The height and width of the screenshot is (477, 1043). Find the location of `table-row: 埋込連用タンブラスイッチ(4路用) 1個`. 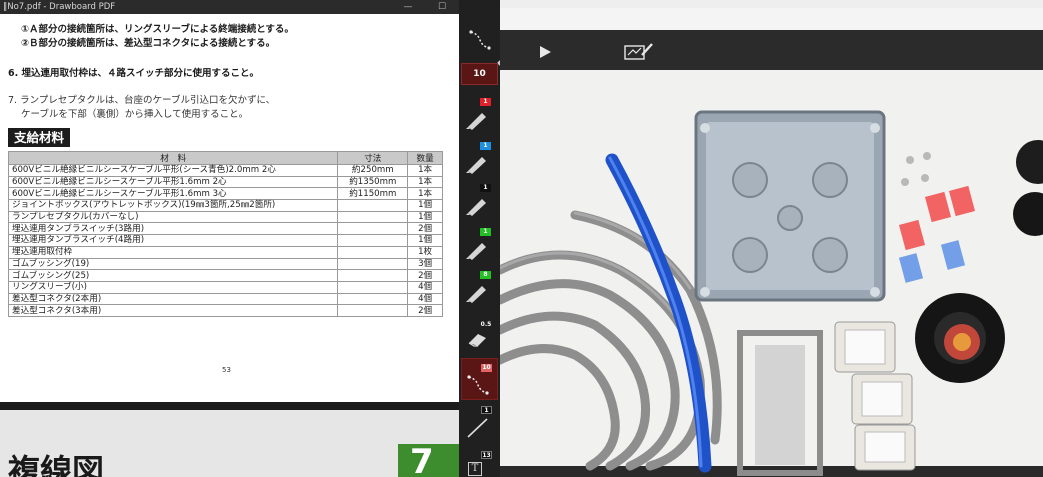

table-row: 埋込連用タンブラスイッチ(4路用) 1個 is located at coordinates (225, 240).